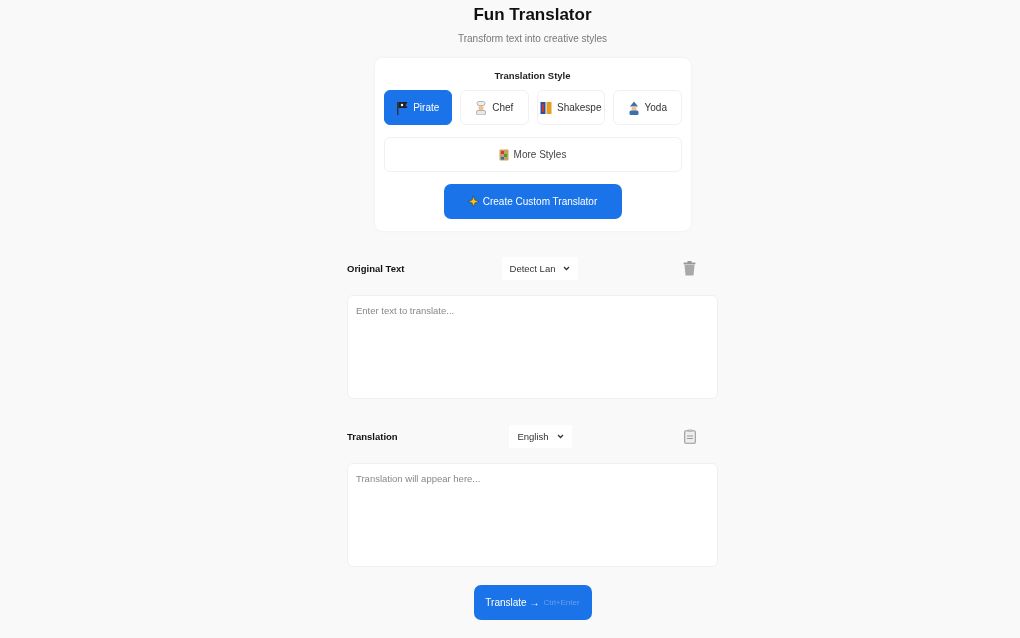  Describe the element at coordinates (481, 107) in the screenshot. I see `chef-icon` at that location.